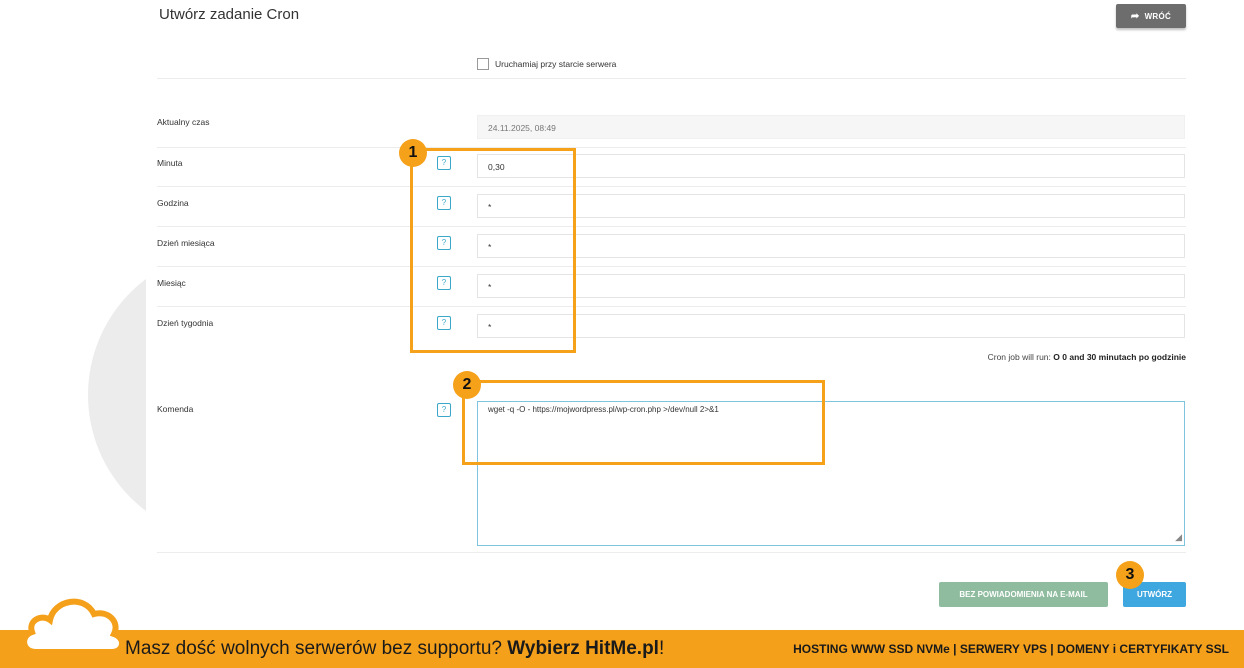 This screenshot has width=1244, height=668. Describe the element at coordinates (170, 163) in the screenshot. I see `minute-label: Minuta` at that location.